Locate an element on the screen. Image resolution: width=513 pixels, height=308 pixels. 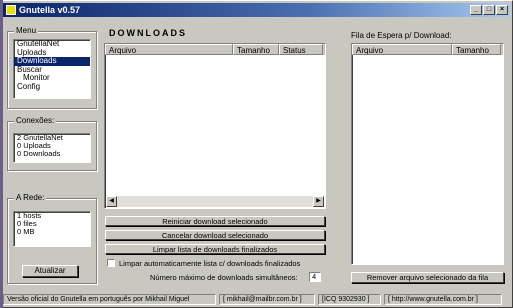
downloads-hscrollbar: ◀ ▶ is located at coordinates (215, 201).